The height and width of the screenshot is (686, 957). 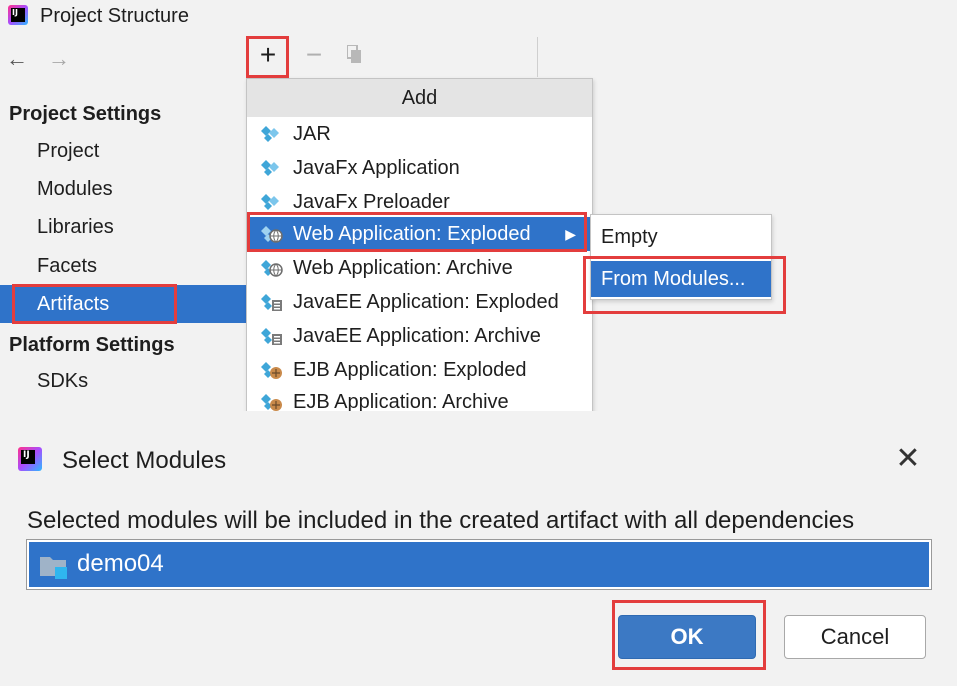 What do you see at coordinates (268, 56) in the screenshot?
I see `add-button: +` at bounding box center [268, 56].